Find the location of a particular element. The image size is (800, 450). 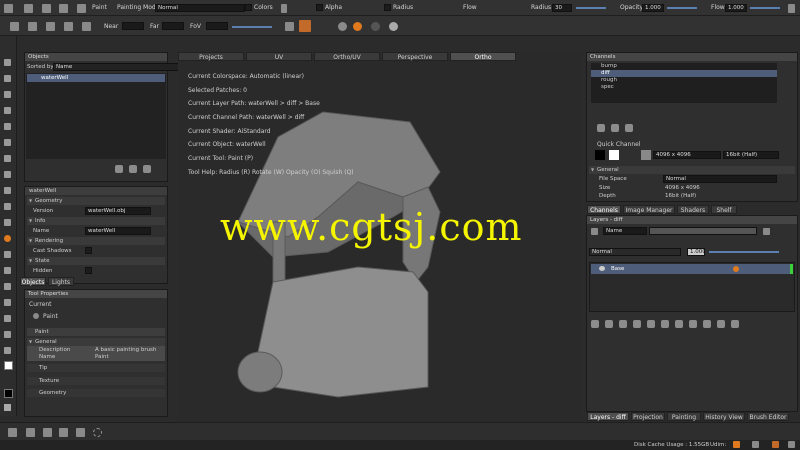

painting-mode-select: Normal is located at coordinates (200, 8).